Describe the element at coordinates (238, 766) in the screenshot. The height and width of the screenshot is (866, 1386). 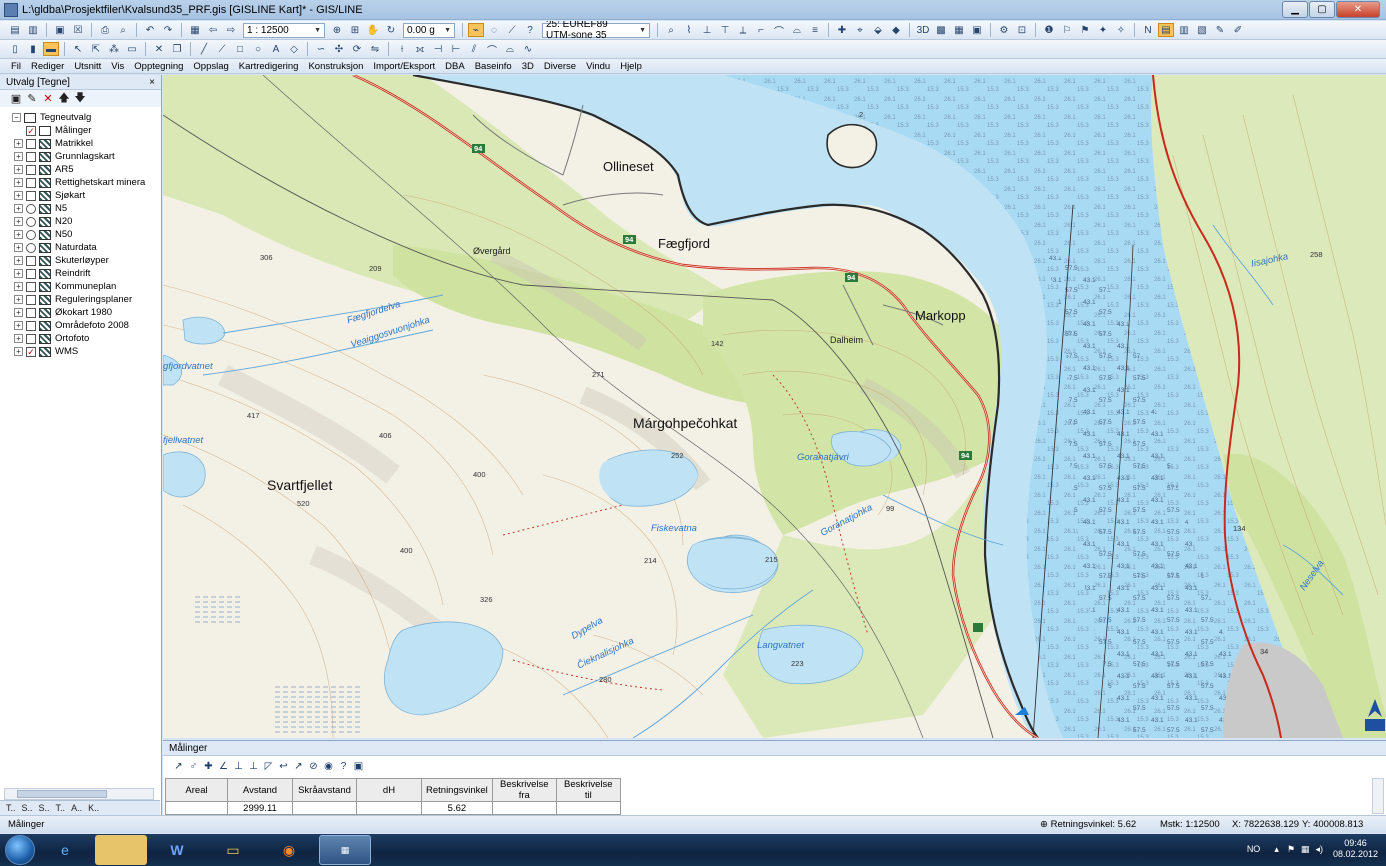
I see `measure-perp-icon: ⊥` at that location.